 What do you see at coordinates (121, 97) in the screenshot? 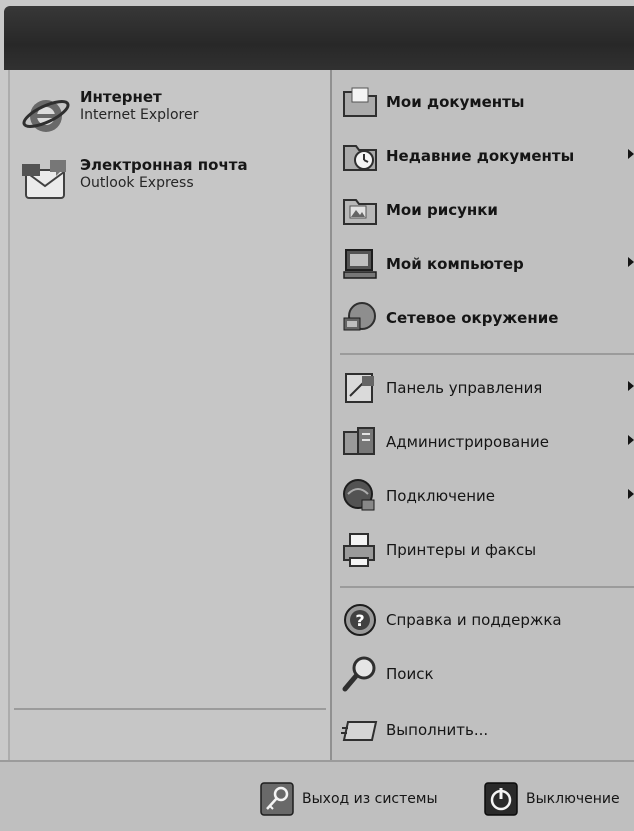
I see `pinned-title: Интернет` at bounding box center [121, 97].